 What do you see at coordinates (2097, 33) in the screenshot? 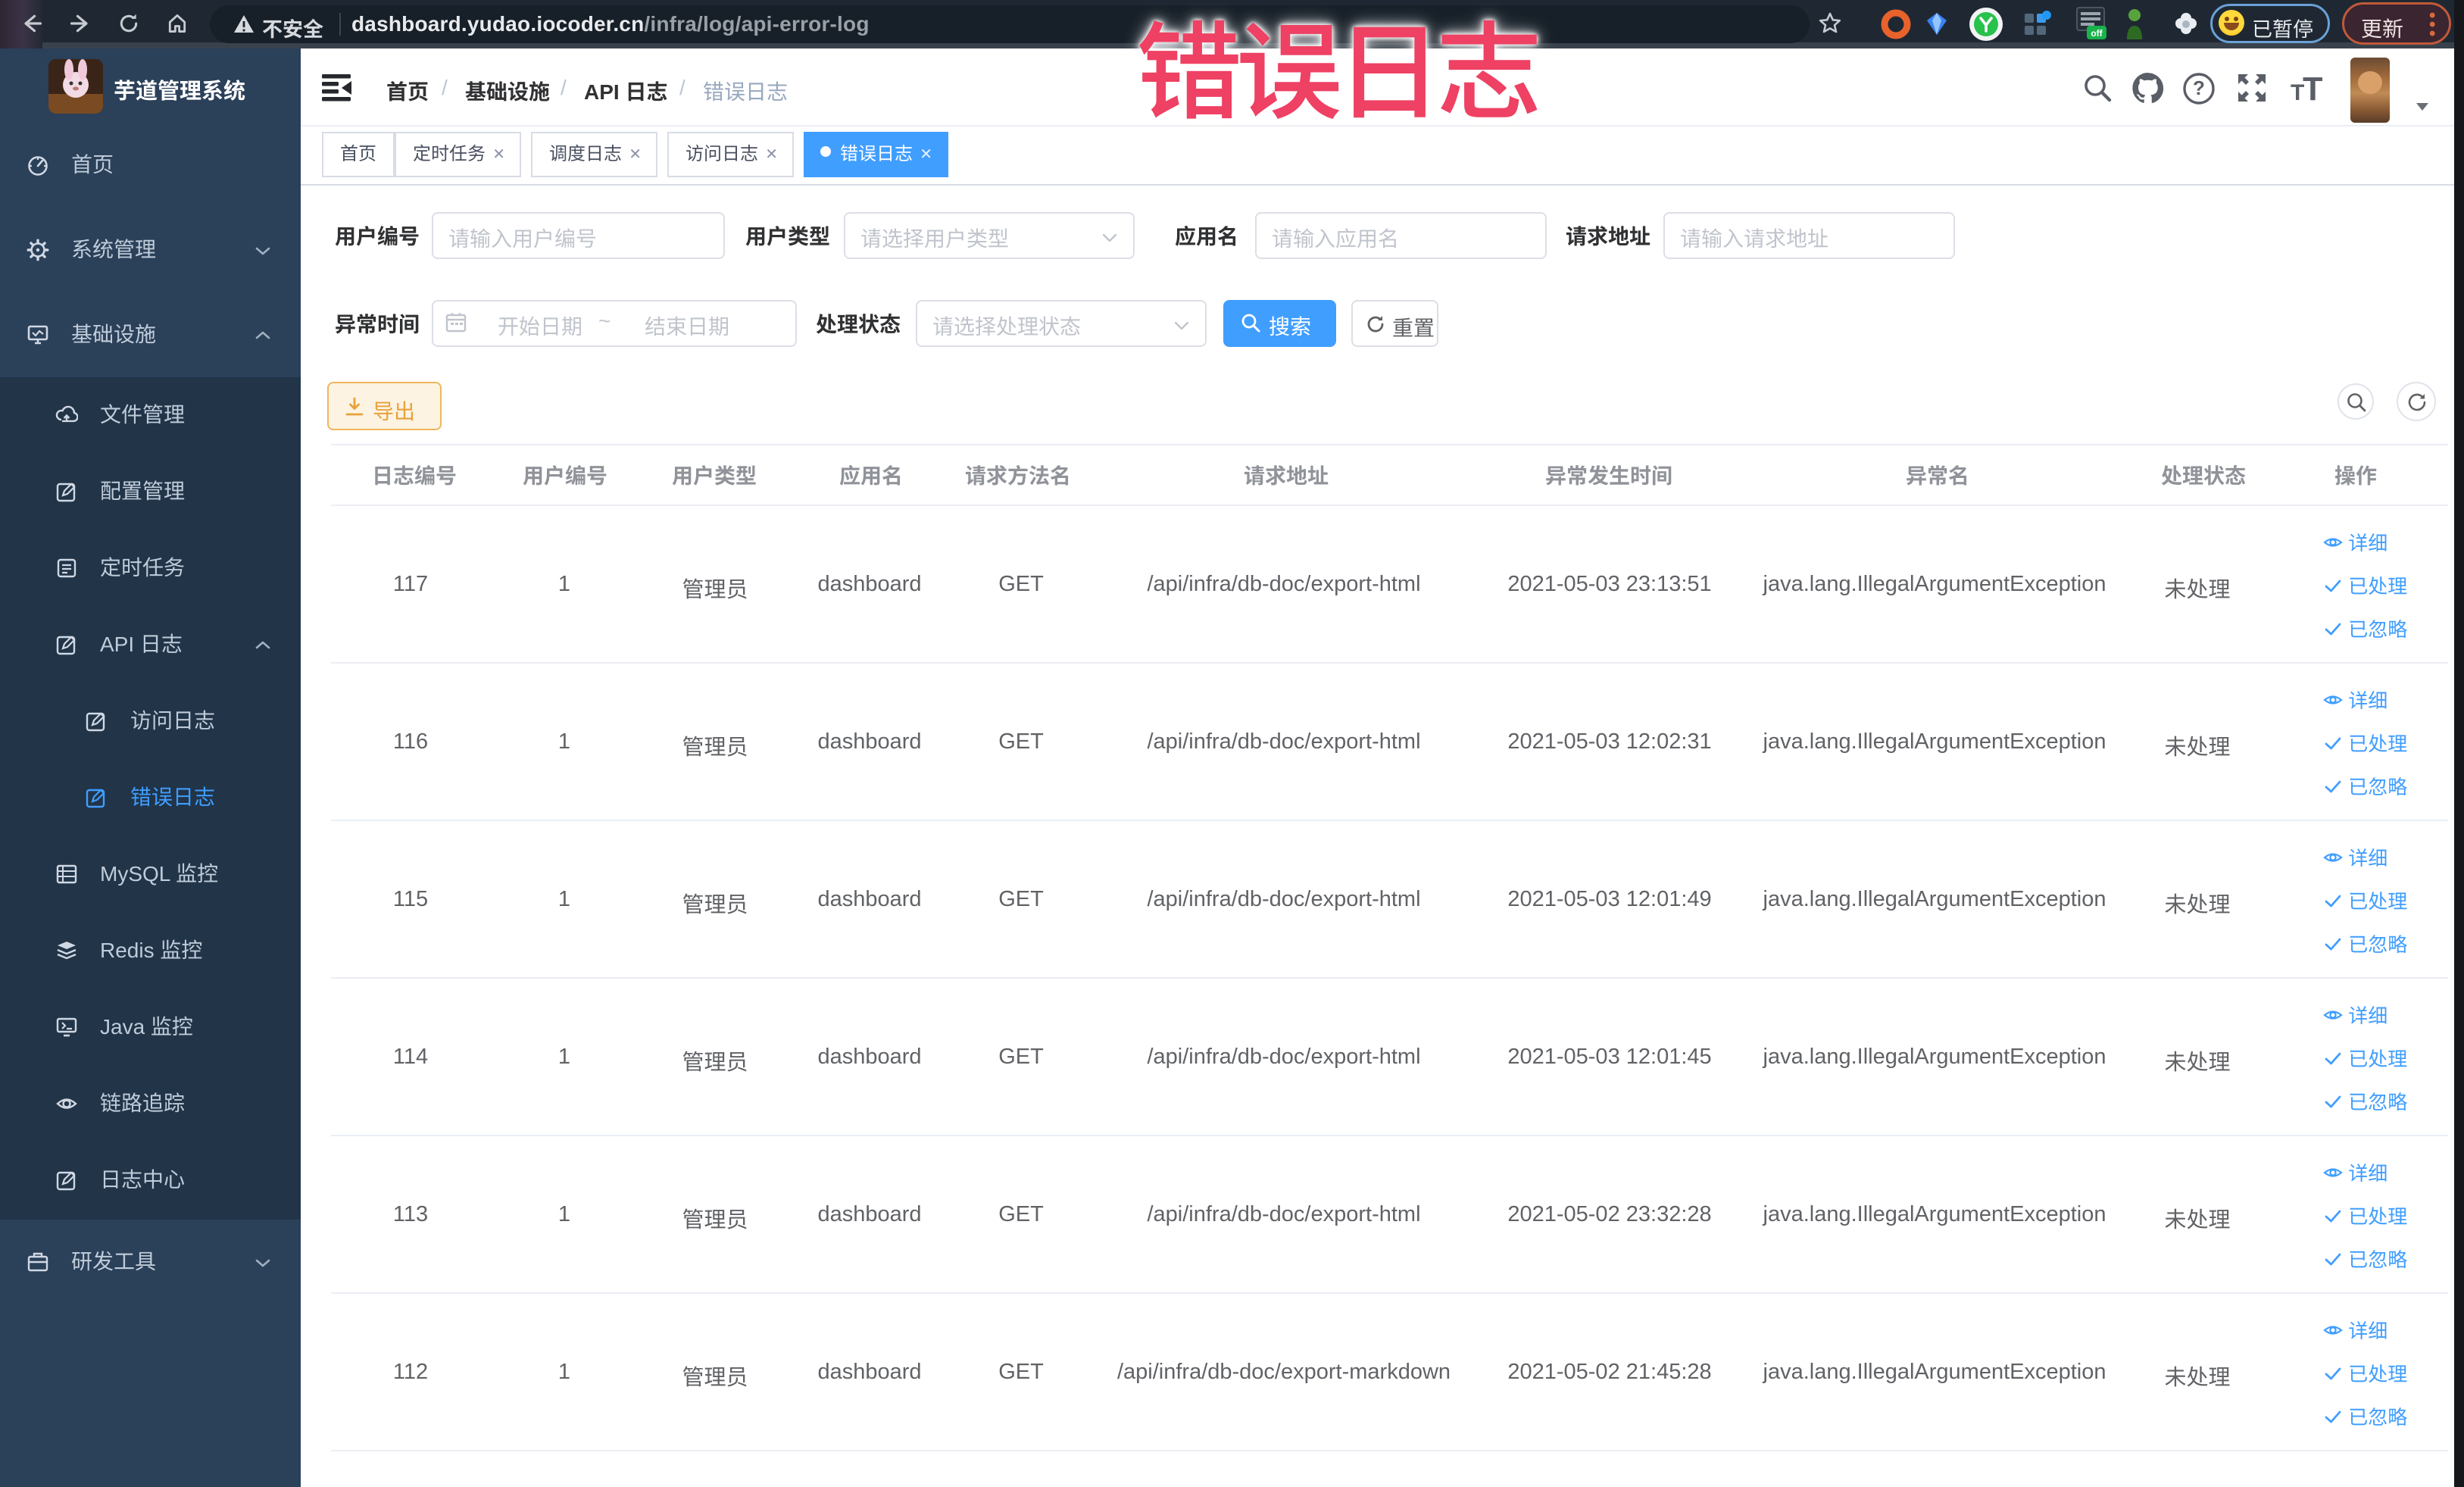
I see `svg-text: off` at bounding box center [2097, 33].